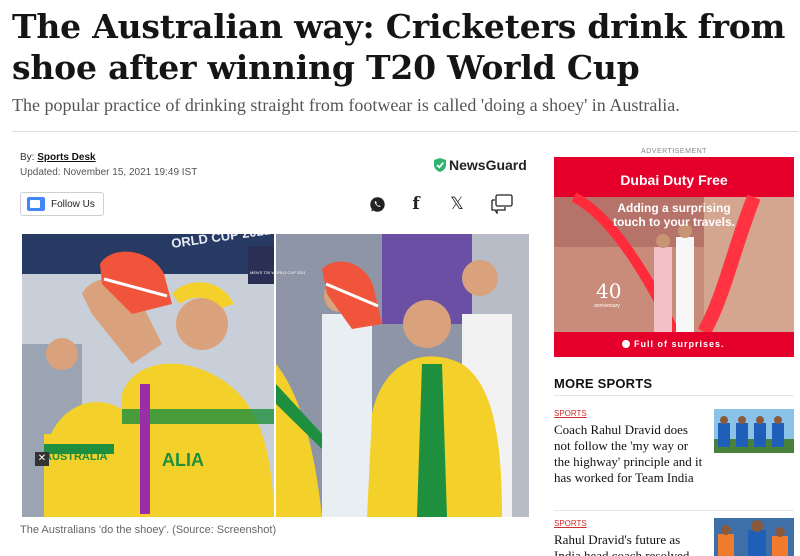  I want to click on ad-anniversary-number: 40, so click(608, 291).